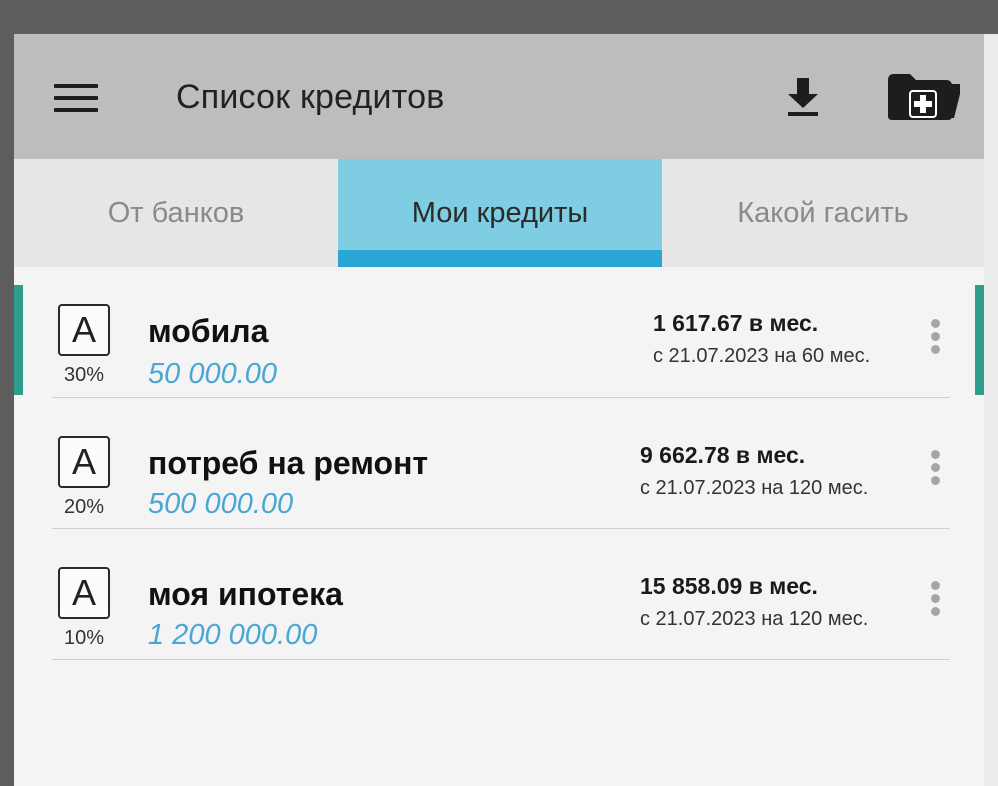 This screenshot has height=786, width=998. Describe the element at coordinates (245, 594) in the screenshot. I see `loan-name: моя ипотека` at that location.